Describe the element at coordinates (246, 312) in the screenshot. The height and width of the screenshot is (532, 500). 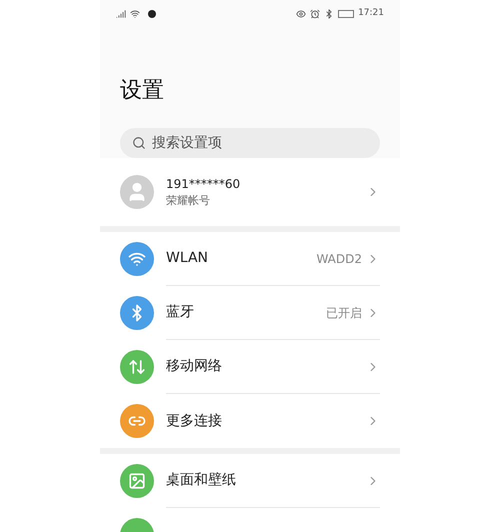
I see `setting-label: 蓝牙` at that location.